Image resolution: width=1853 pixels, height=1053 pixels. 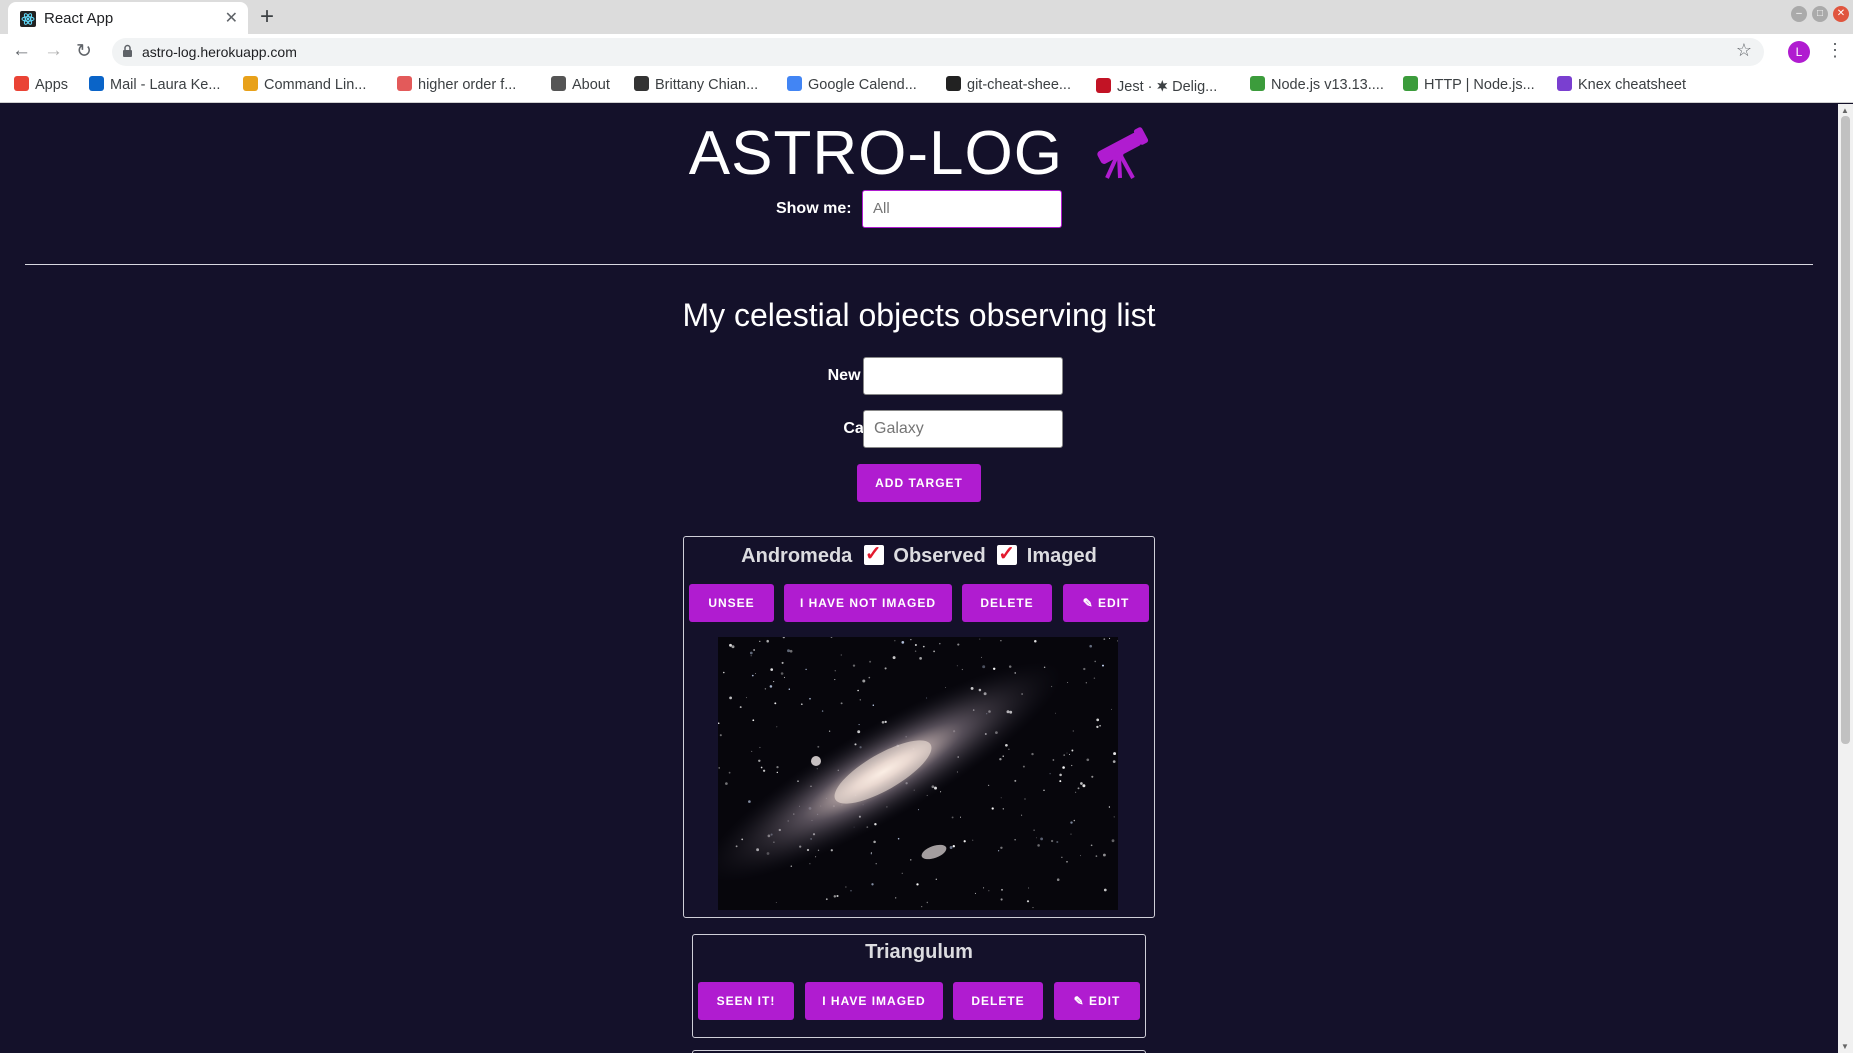 What do you see at coordinates (41, 86) in the screenshot?
I see `bookmark-item: Apps` at bounding box center [41, 86].